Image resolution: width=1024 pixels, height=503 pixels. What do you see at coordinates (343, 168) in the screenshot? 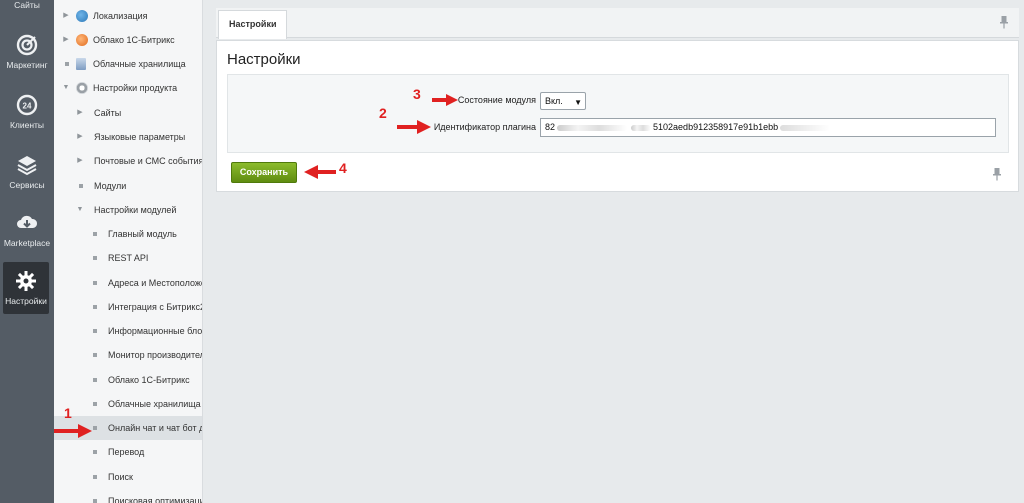
I see `annotation-number-4: 4` at bounding box center [343, 168].